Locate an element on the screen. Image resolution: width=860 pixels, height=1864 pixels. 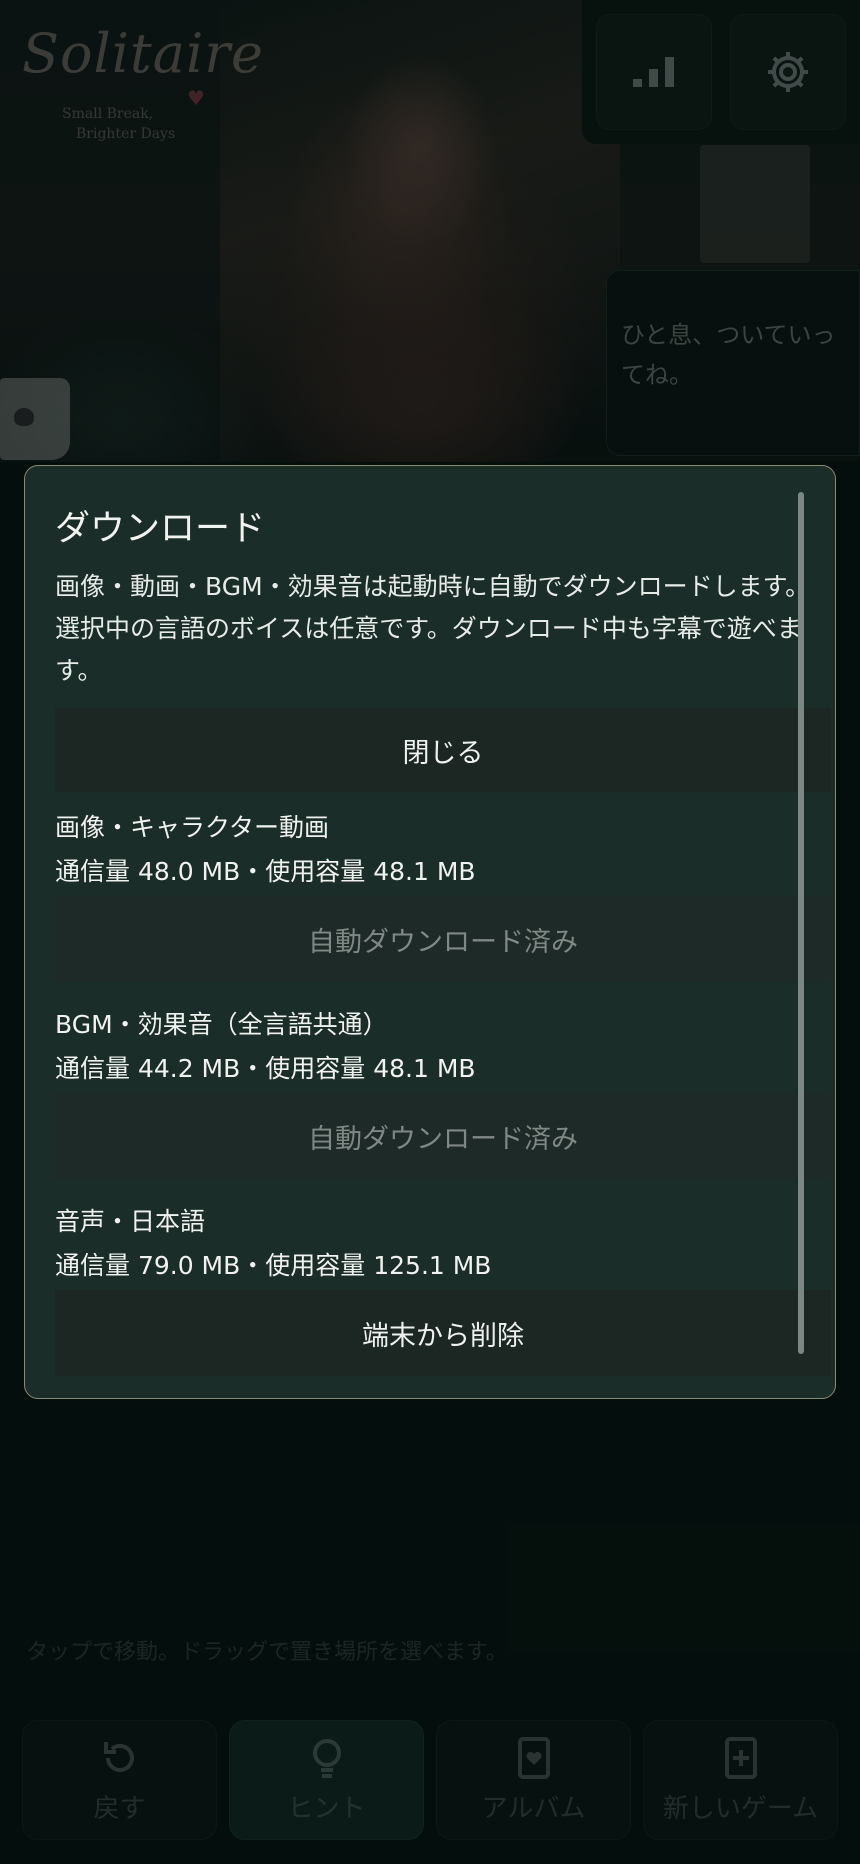
dialog-scrollbar is located at coordinates (801, 923).